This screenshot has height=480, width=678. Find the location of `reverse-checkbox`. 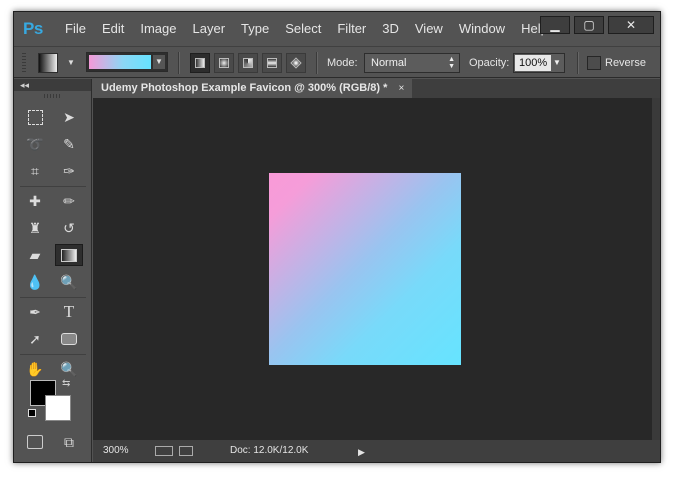

reverse-checkbox is located at coordinates (594, 63).